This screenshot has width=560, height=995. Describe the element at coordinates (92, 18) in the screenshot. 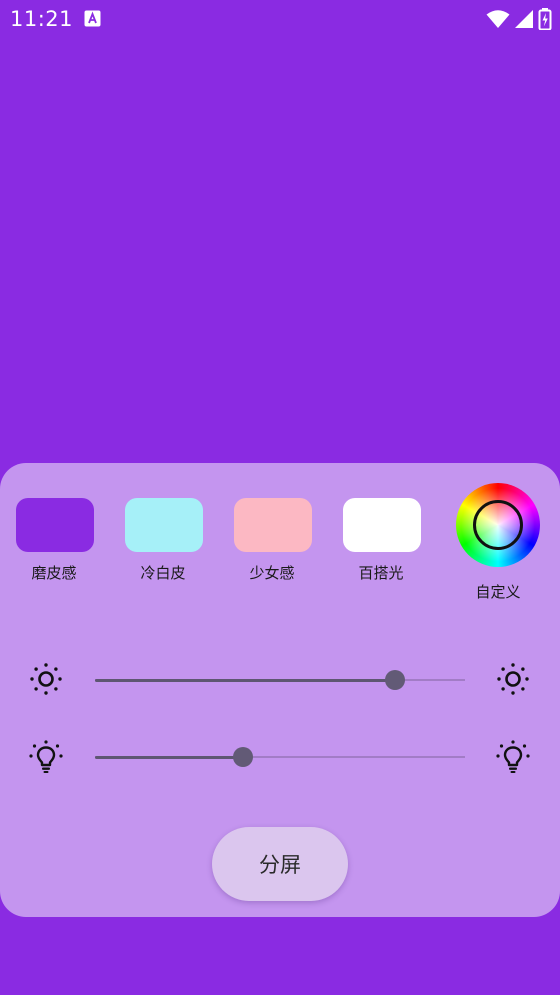

I see `app-notification-icon` at that location.